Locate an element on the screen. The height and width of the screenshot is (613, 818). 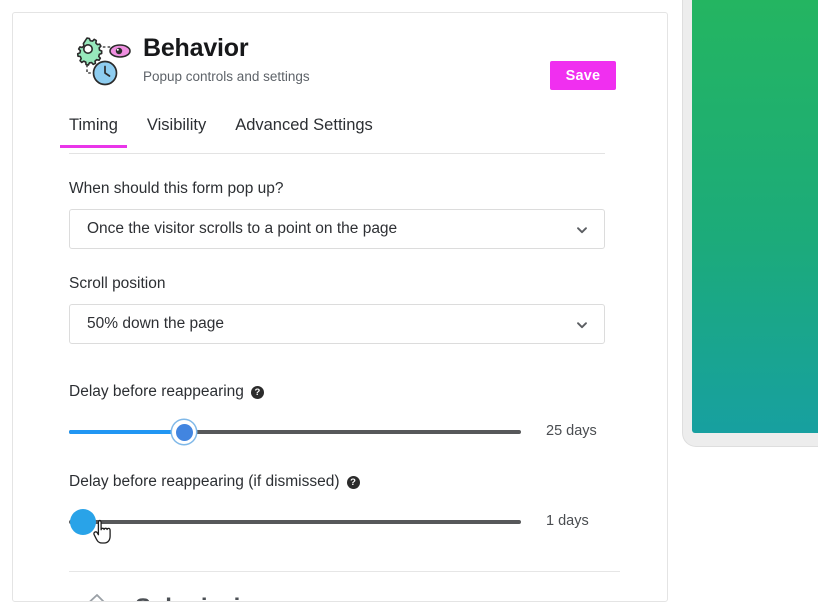
slider-track is located at coordinates (295, 522).